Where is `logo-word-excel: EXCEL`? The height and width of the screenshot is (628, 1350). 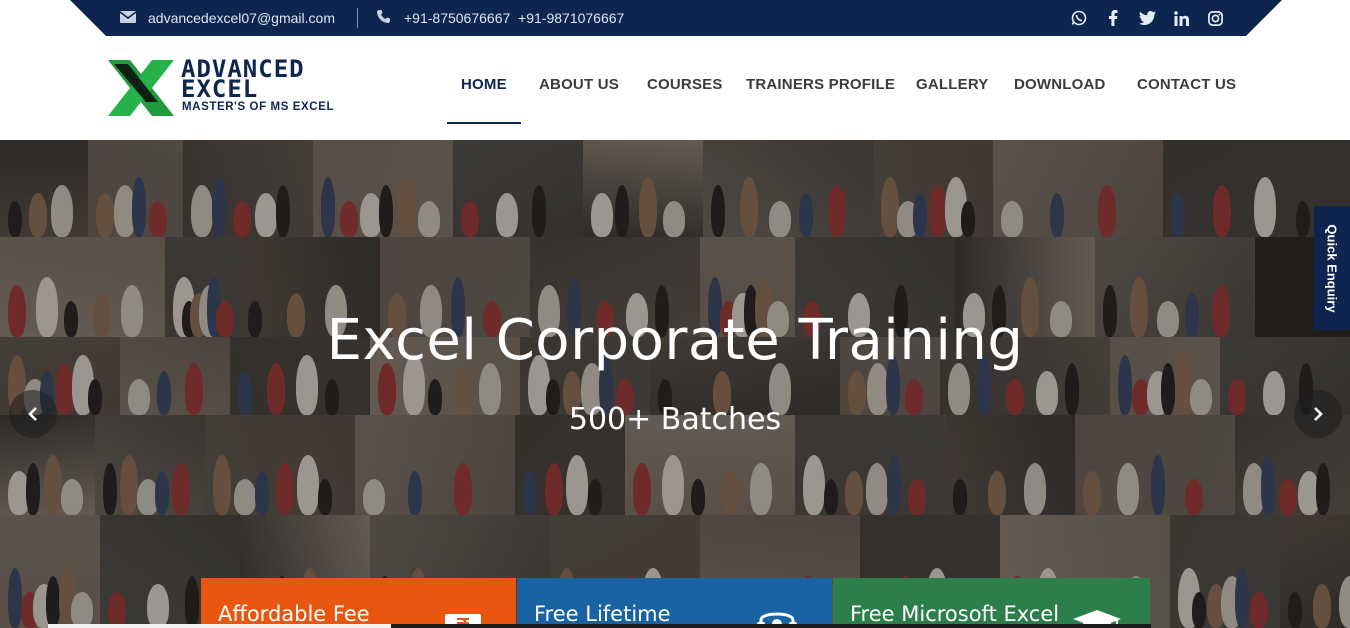
logo-word-excel: EXCEL is located at coordinates (220, 89).